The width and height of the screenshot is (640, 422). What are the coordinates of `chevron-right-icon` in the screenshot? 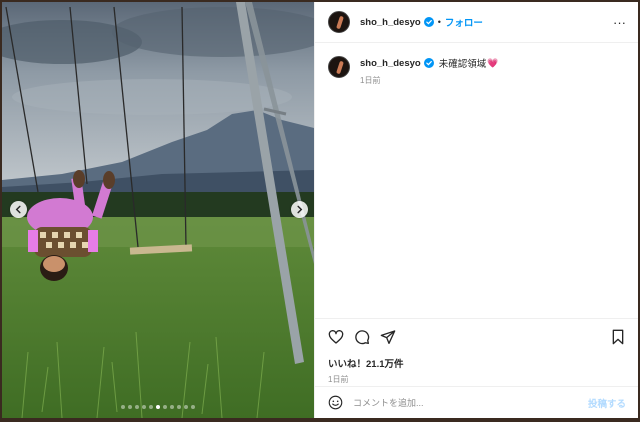 It's located at (300, 209).